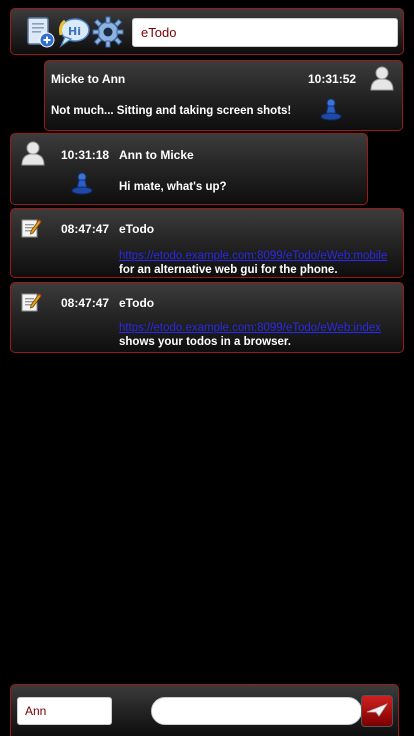 The image size is (414, 736). I want to click on compose-bar, so click(204, 710).